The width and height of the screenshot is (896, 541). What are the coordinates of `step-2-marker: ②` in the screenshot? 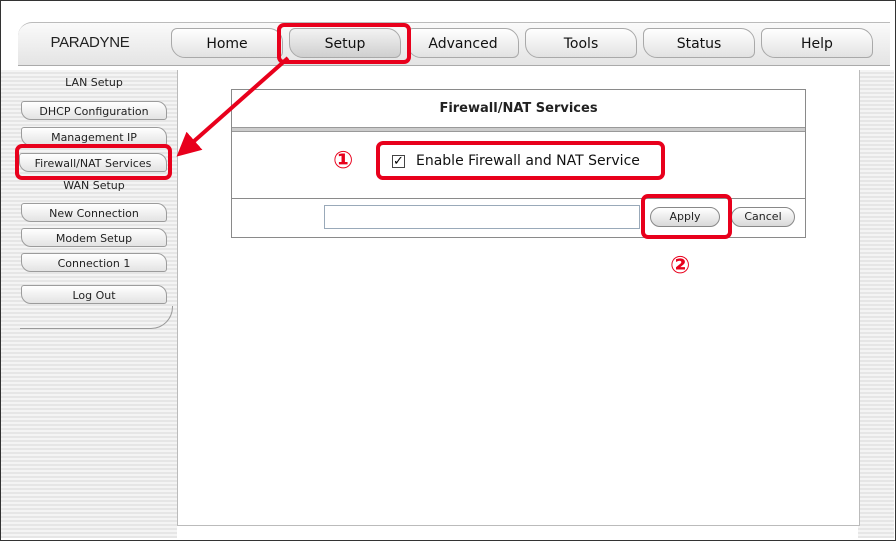 It's located at (680, 265).